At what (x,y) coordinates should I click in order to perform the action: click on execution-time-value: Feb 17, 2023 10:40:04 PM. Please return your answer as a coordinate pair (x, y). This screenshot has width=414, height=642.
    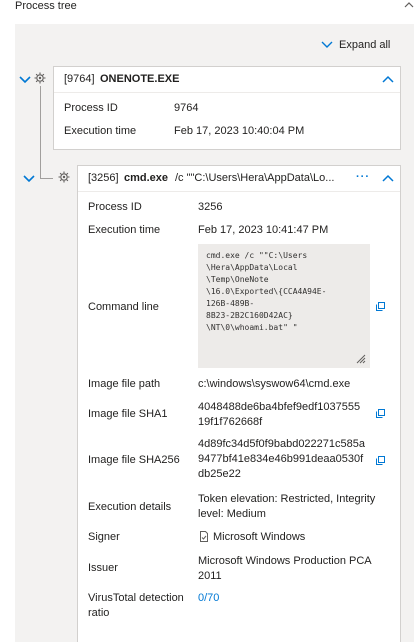
    Looking at the image, I should click on (239, 131).